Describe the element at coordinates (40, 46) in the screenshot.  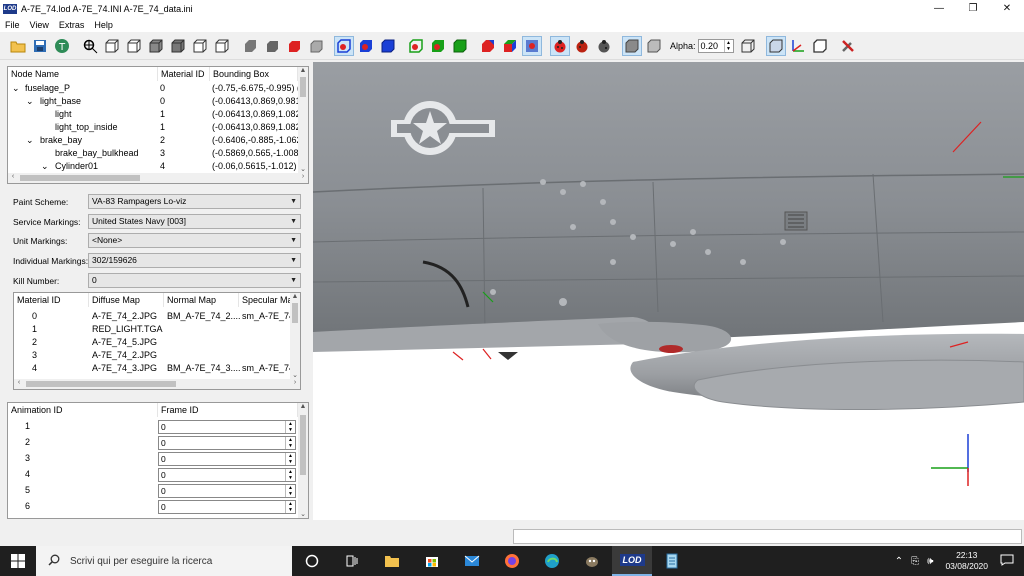
I see `save-icon` at that location.